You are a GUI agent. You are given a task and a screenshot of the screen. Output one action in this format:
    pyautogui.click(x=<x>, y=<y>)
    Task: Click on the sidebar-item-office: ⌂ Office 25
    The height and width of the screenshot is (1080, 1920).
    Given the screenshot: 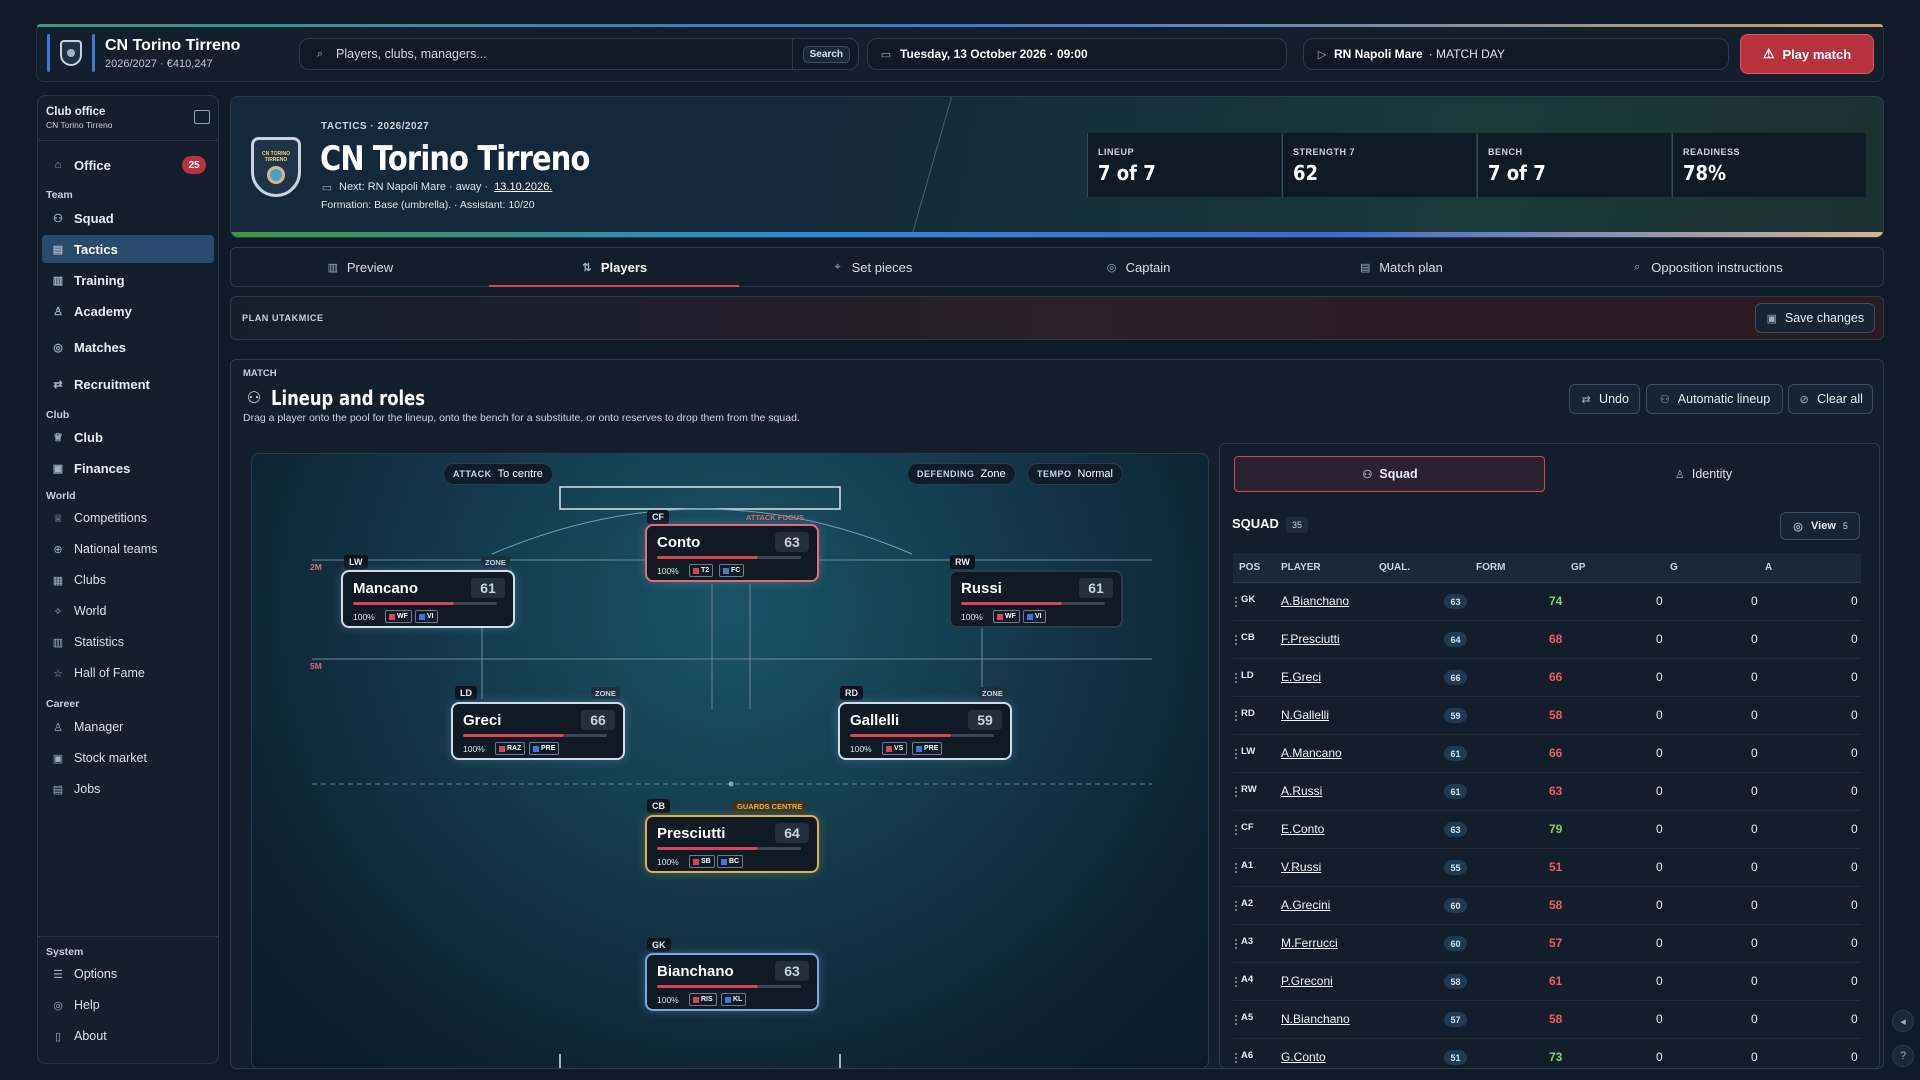 What is the action you would take?
    pyautogui.click(x=128, y=165)
    